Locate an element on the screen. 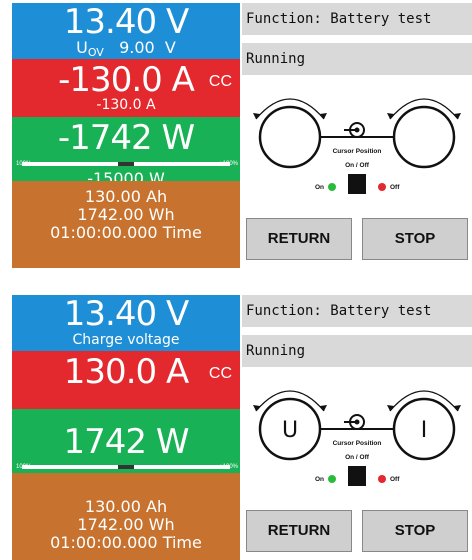  voltage-block: 13.40 V Charge voltage is located at coordinates (126, 323).